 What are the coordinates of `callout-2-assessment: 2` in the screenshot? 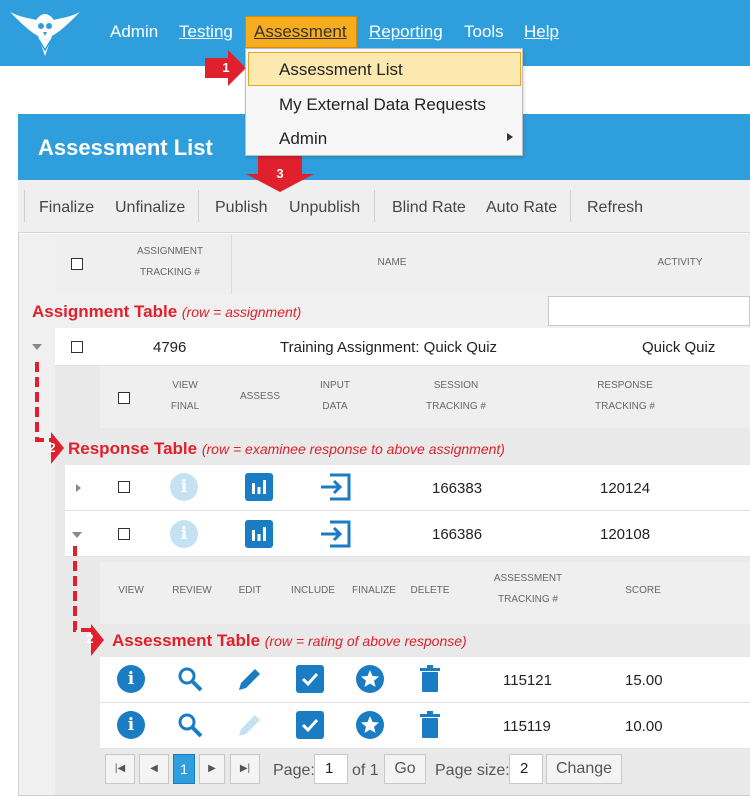 It's located at (90, 638).